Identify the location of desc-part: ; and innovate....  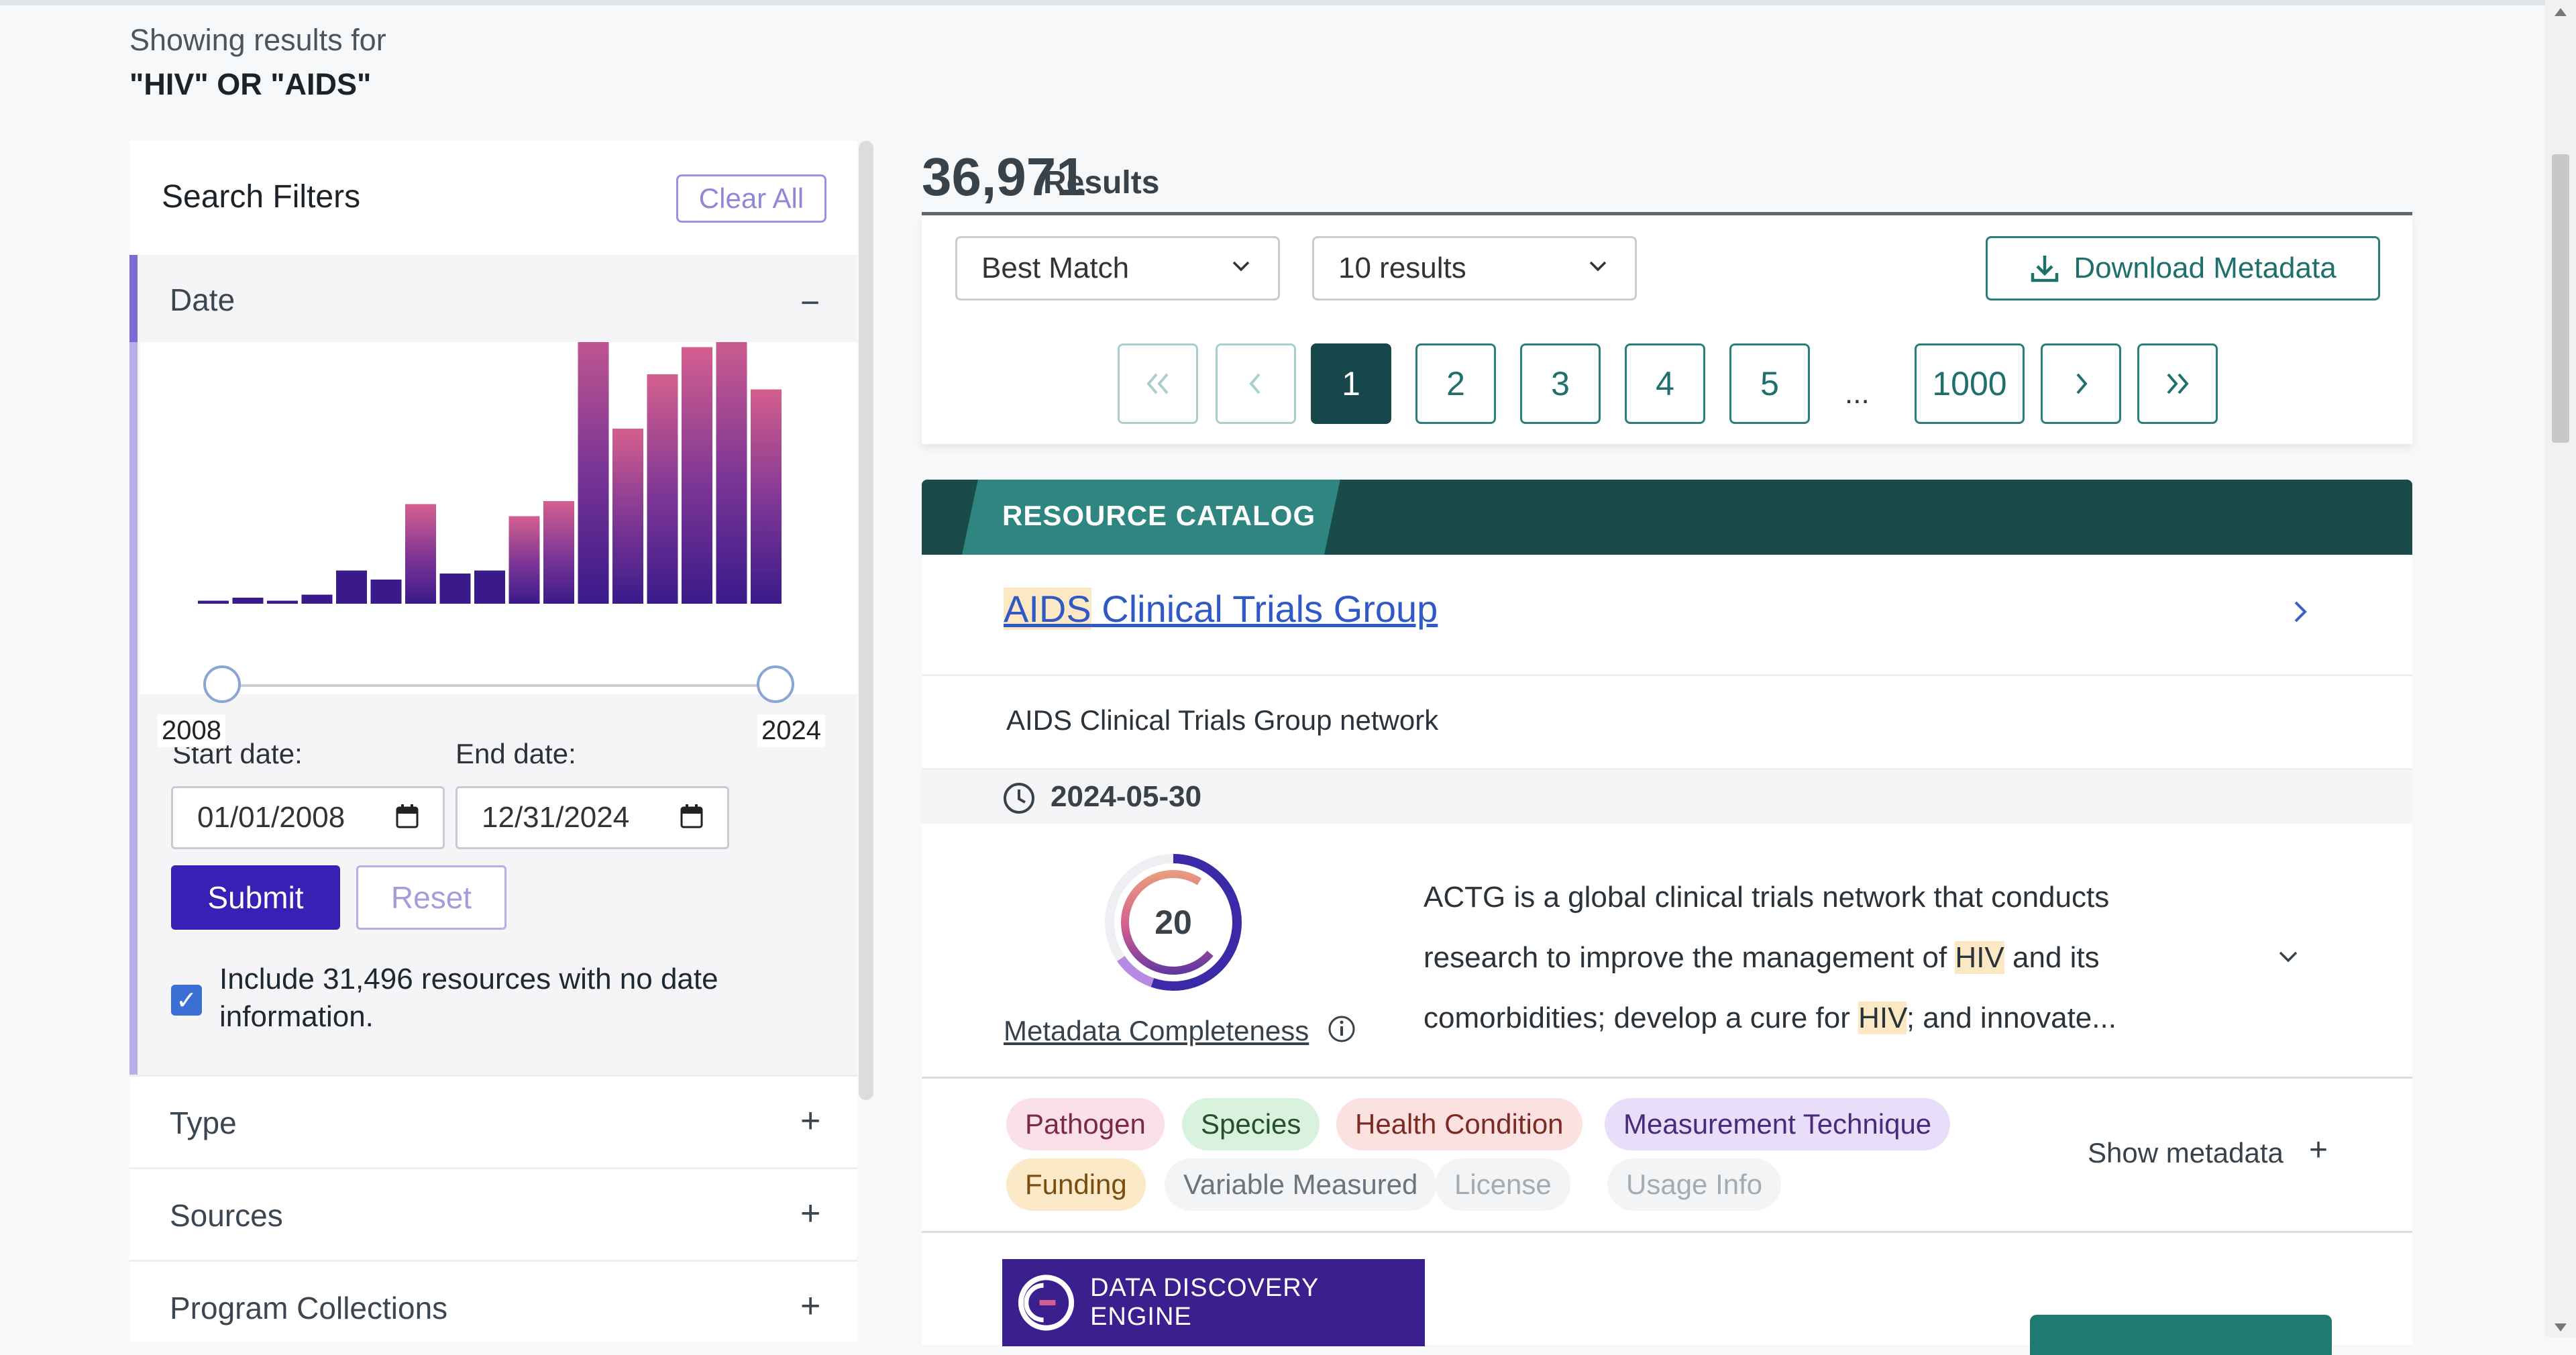
(2011, 1018).